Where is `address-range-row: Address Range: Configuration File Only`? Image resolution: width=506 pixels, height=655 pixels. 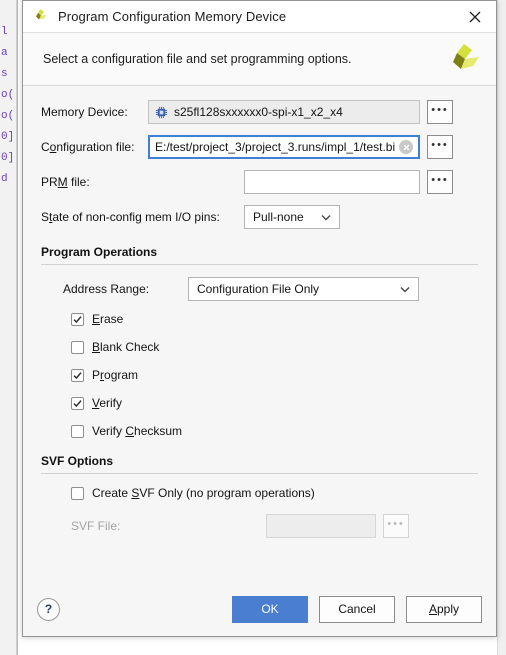
address-range-row: Address Range: Configuration File Only is located at coordinates (259, 289).